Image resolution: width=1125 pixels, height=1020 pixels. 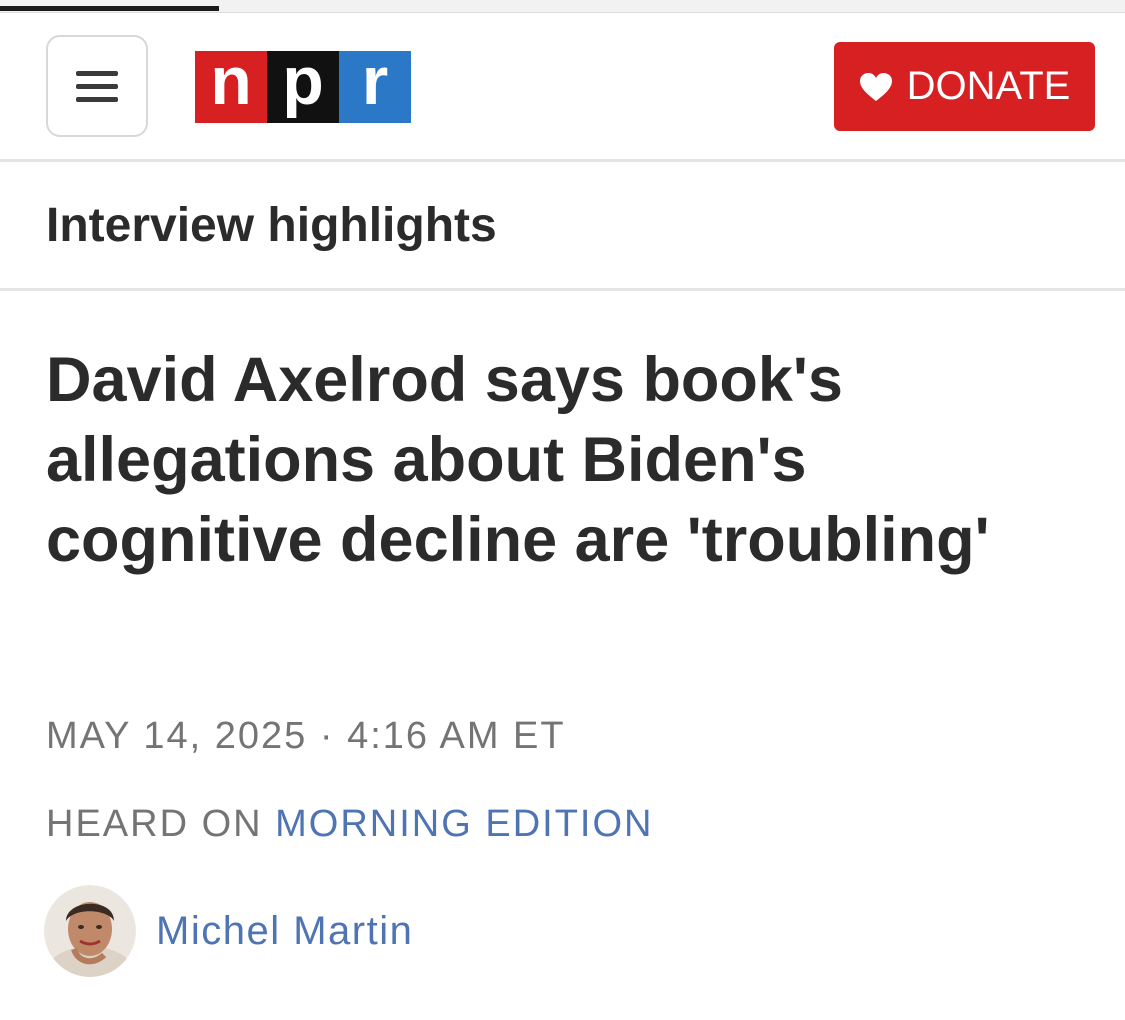 I want to click on show-link: MORNING EDITION, so click(x=464, y=824).